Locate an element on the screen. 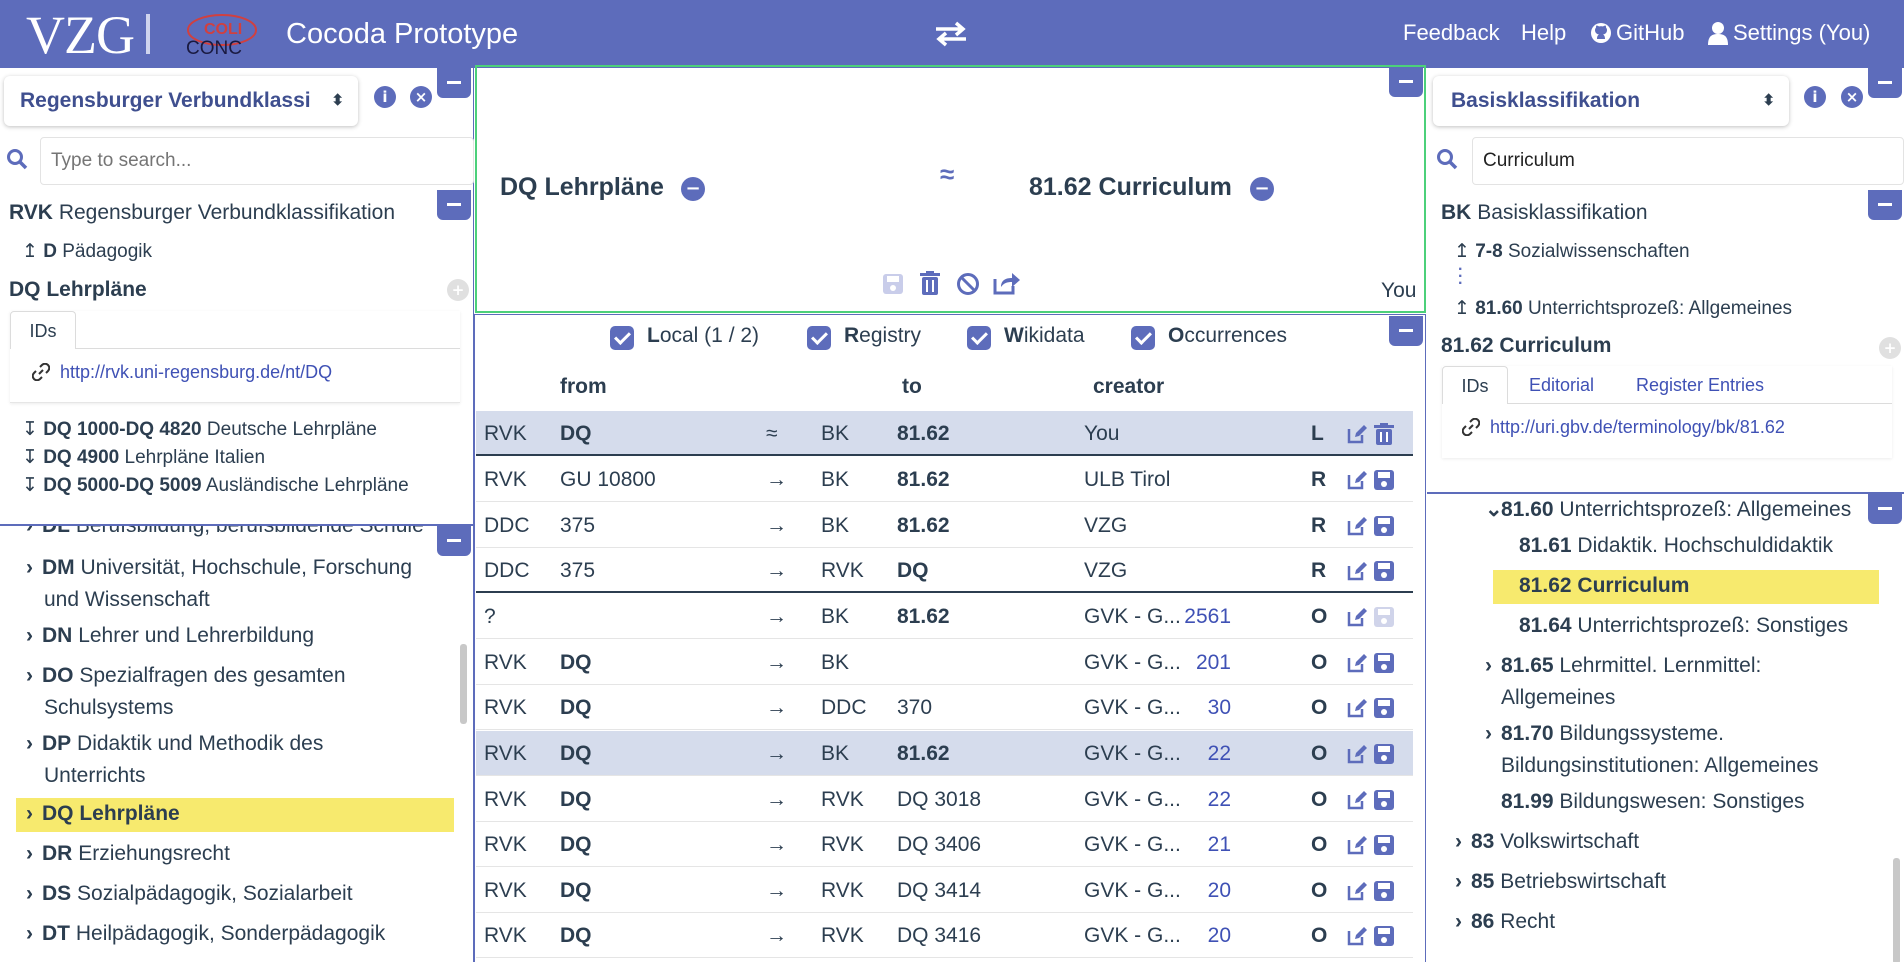 The height and width of the screenshot is (962, 1904). tree-item-dr: › DR Erziehungsrecht is located at coordinates (236, 854).